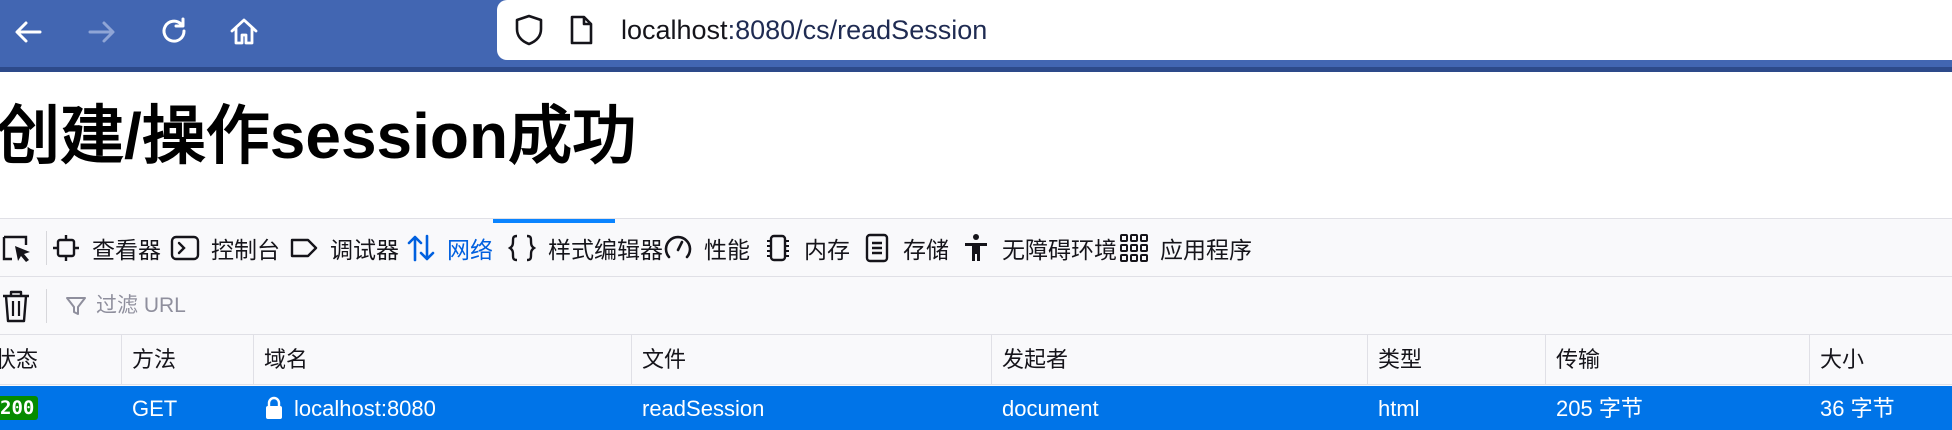  What do you see at coordinates (857, 30) in the screenshot?
I see `url-path: :8080/cs/readSession` at bounding box center [857, 30].